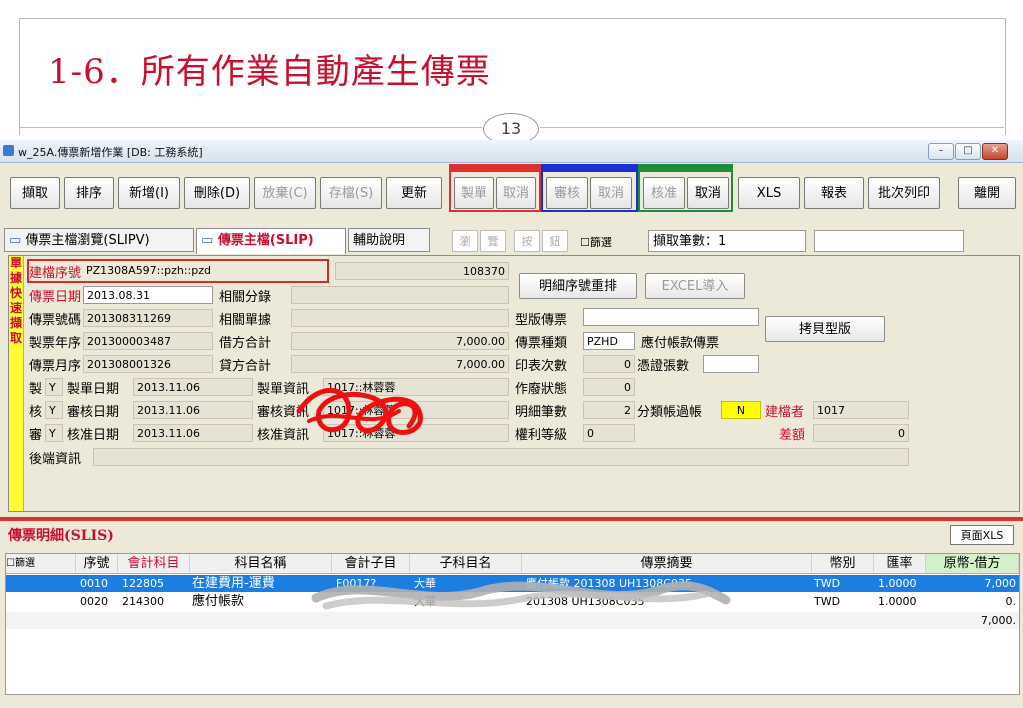 This screenshot has width=1023, height=708. Describe the element at coordinates (55, 343) in the screenshot. I see `year-seq-label: 製票年序` at that location.